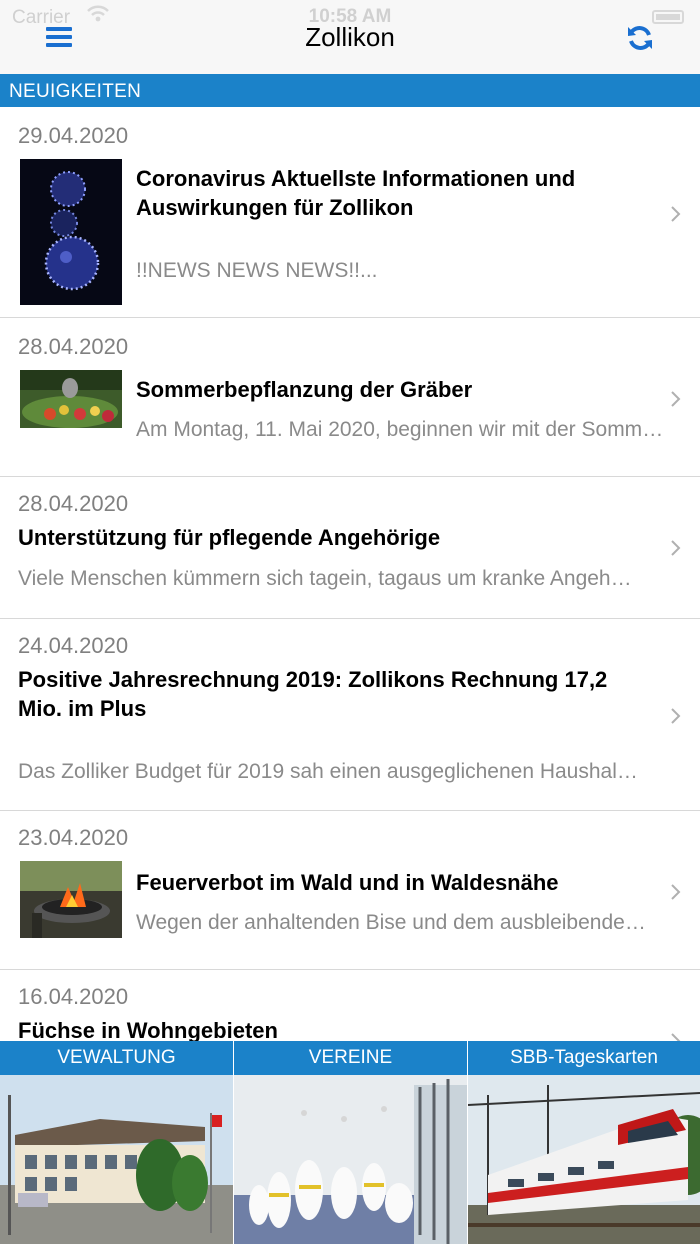  What do you see at coordinates (347, 882) in the screenshot?
I see `news-title: Feuerverbot im Wald und in Waldesnähe` at bounding box center [347, 882].